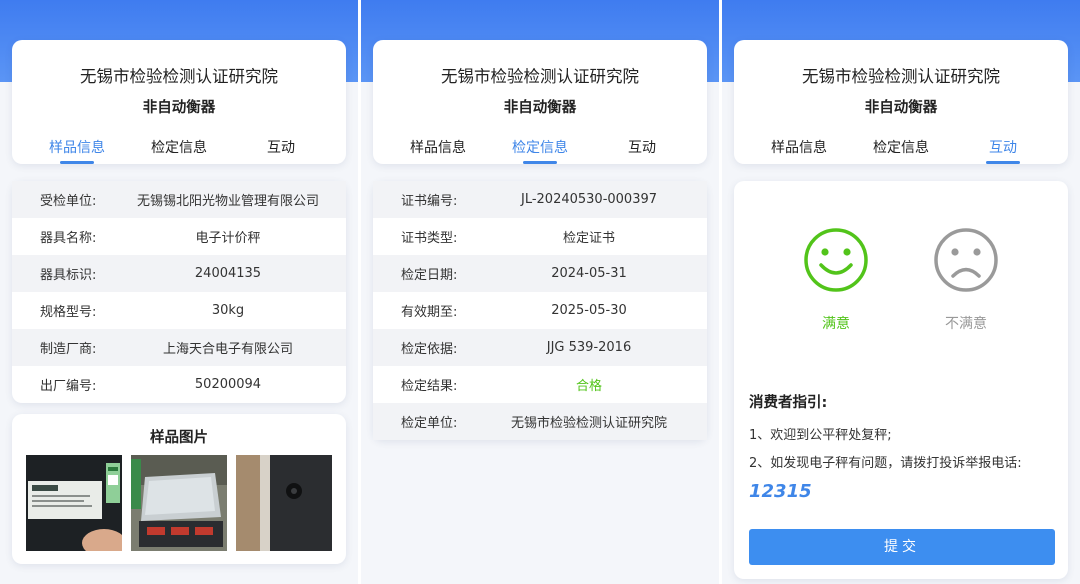 Image resolution: width=1080 pixels, height=584 pixels. What do you see at coordinates (540, 347) in the screenshot?
I see `table-row: 检定依据: JJG 539-2016` at bounding box center [540, 347].